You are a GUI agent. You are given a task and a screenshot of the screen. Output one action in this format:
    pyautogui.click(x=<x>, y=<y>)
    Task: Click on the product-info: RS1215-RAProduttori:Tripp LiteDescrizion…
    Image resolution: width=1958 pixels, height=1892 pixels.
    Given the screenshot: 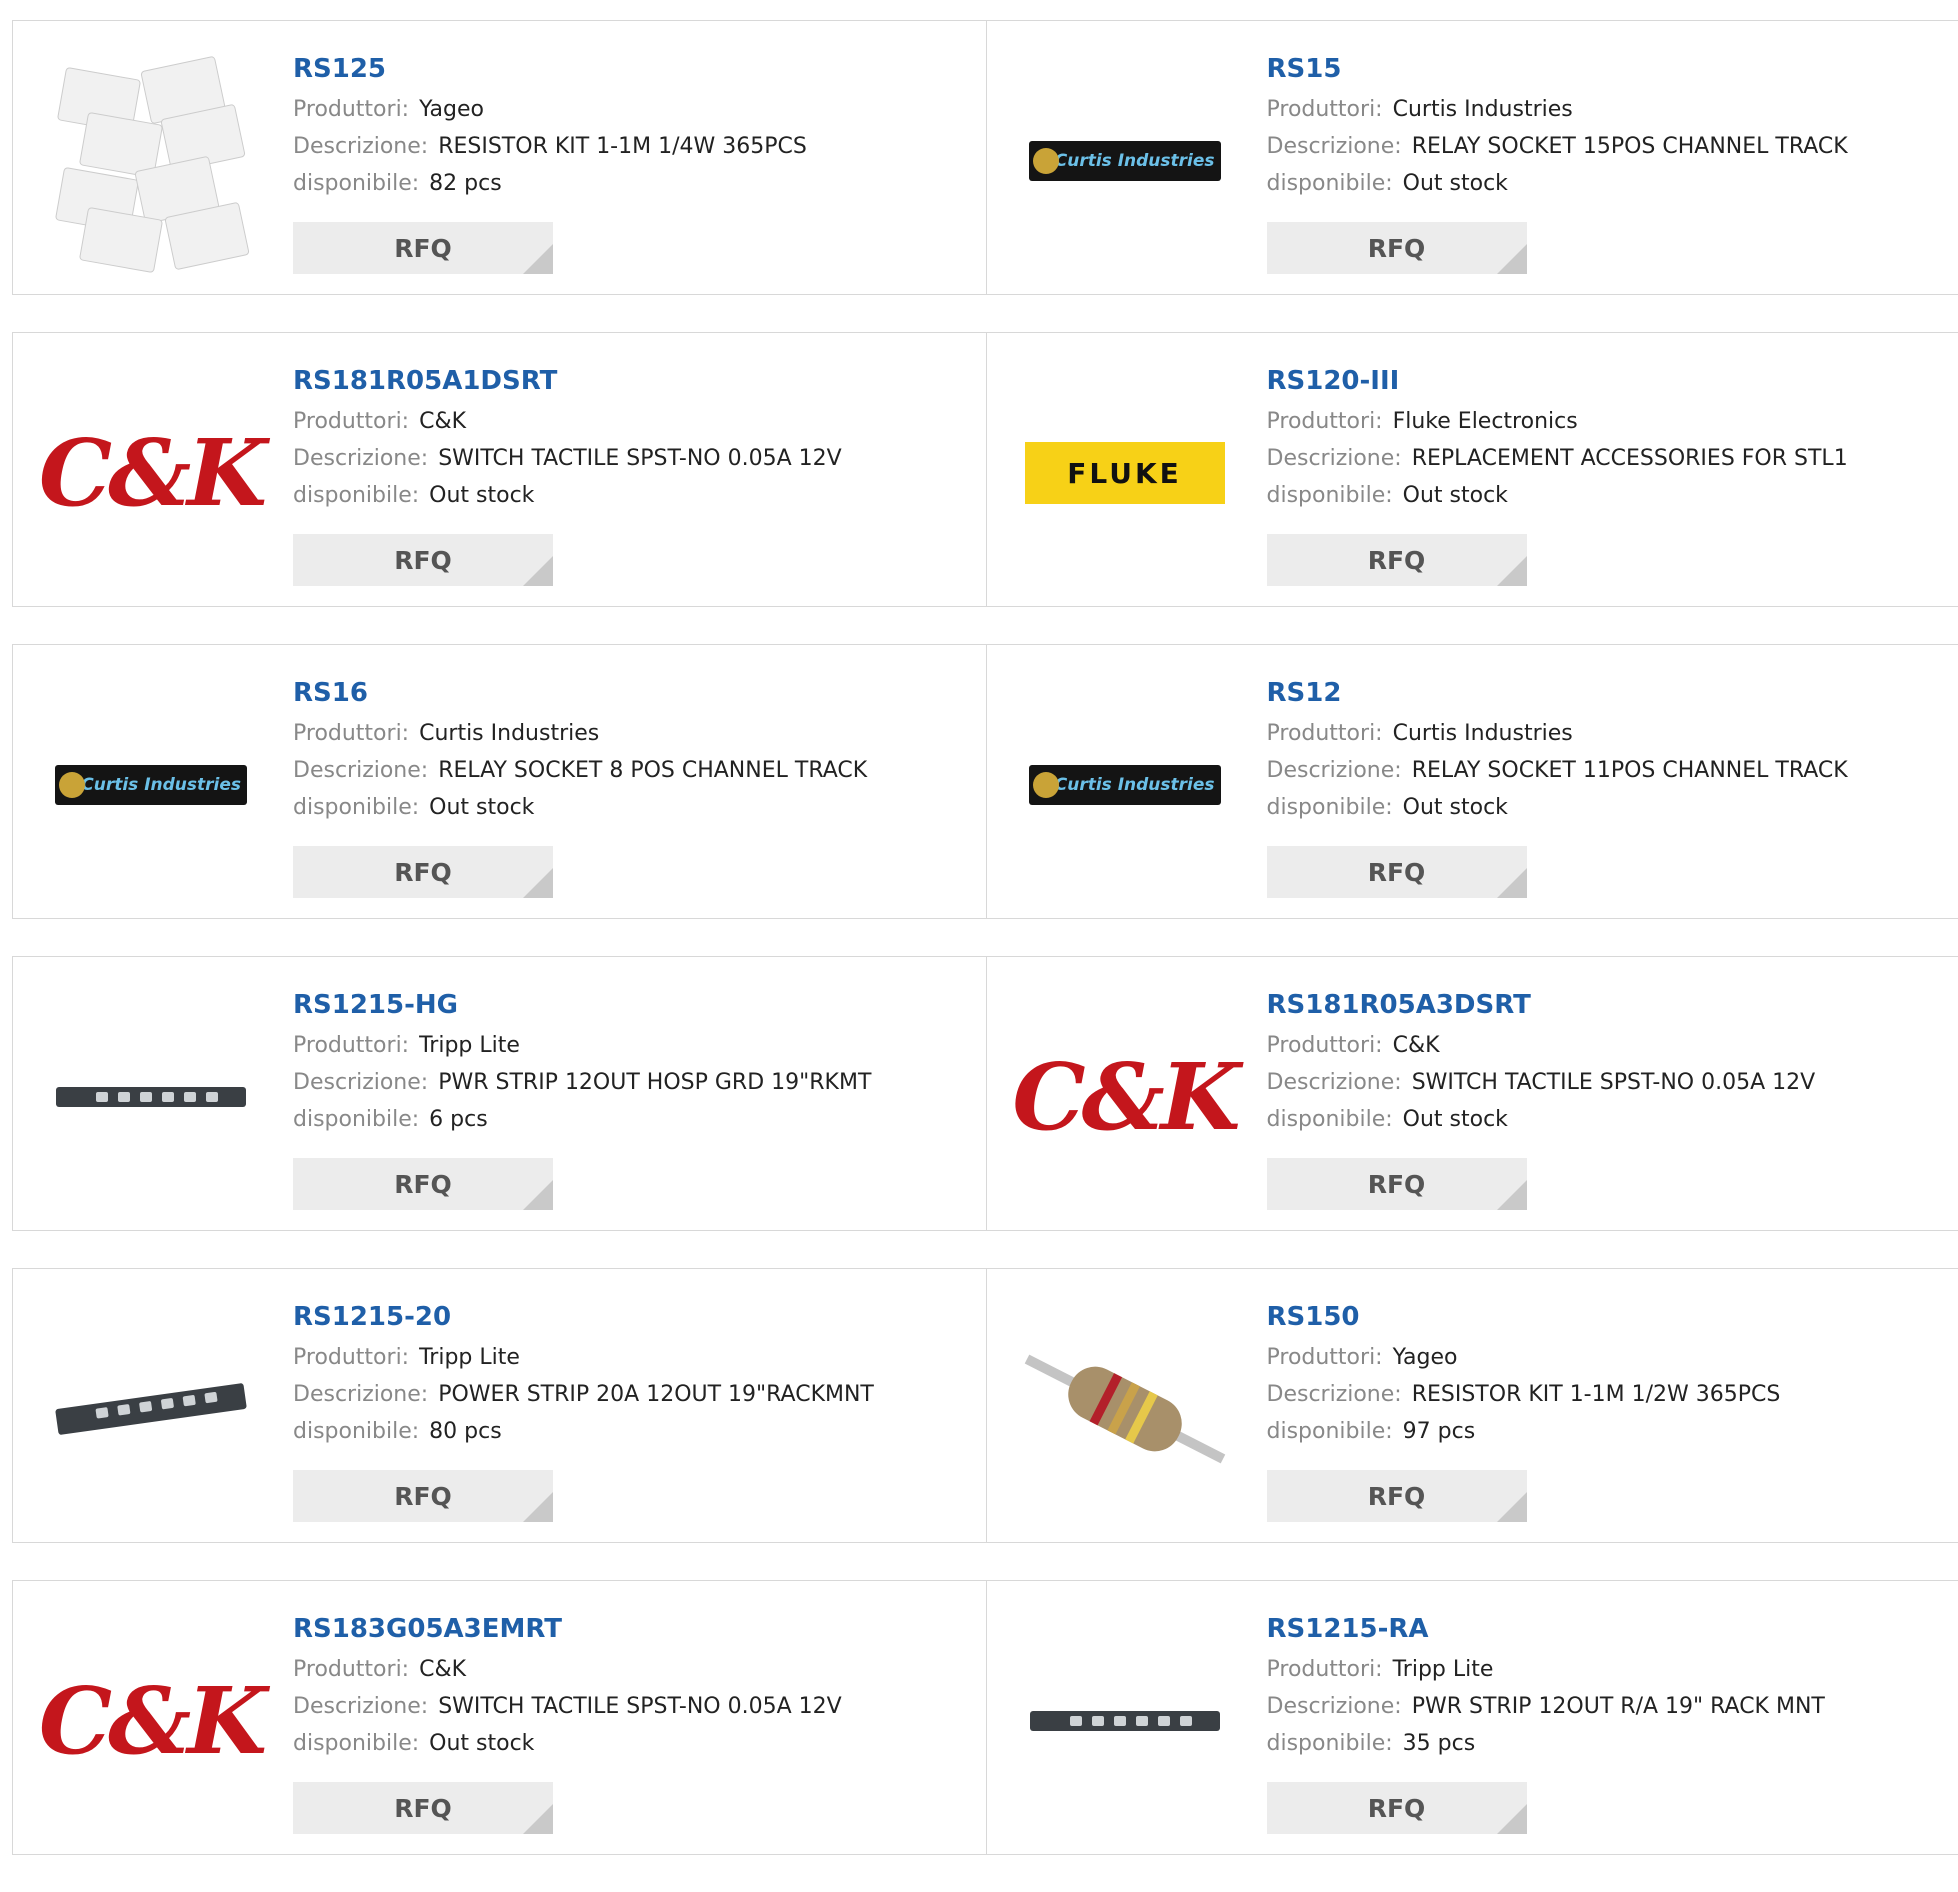 What is the action you would take?
    pyautogui.click(x=1546, y=1686)
    